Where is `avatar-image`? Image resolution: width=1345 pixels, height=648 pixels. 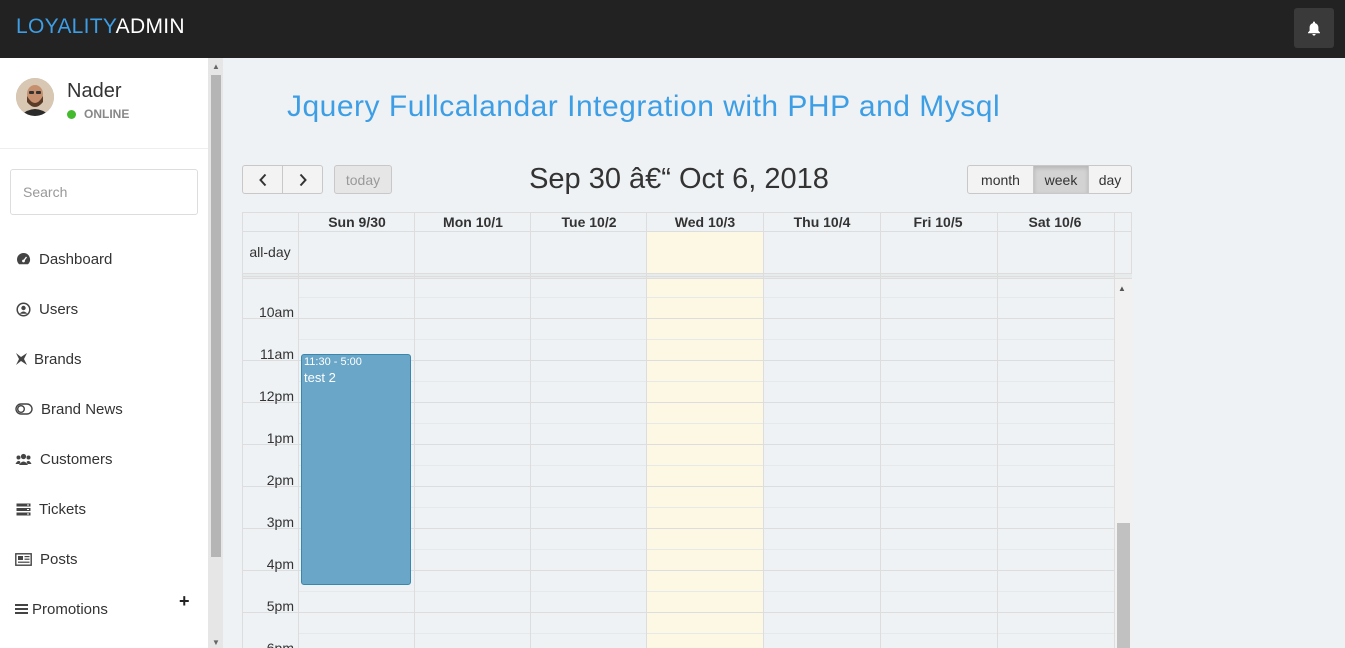
avatar-image is located at coordinates (35, 97).